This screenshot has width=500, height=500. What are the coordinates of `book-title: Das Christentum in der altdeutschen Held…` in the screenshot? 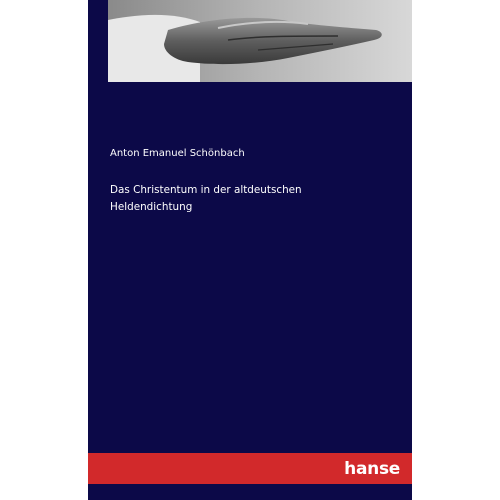 It's located at (250, 199).